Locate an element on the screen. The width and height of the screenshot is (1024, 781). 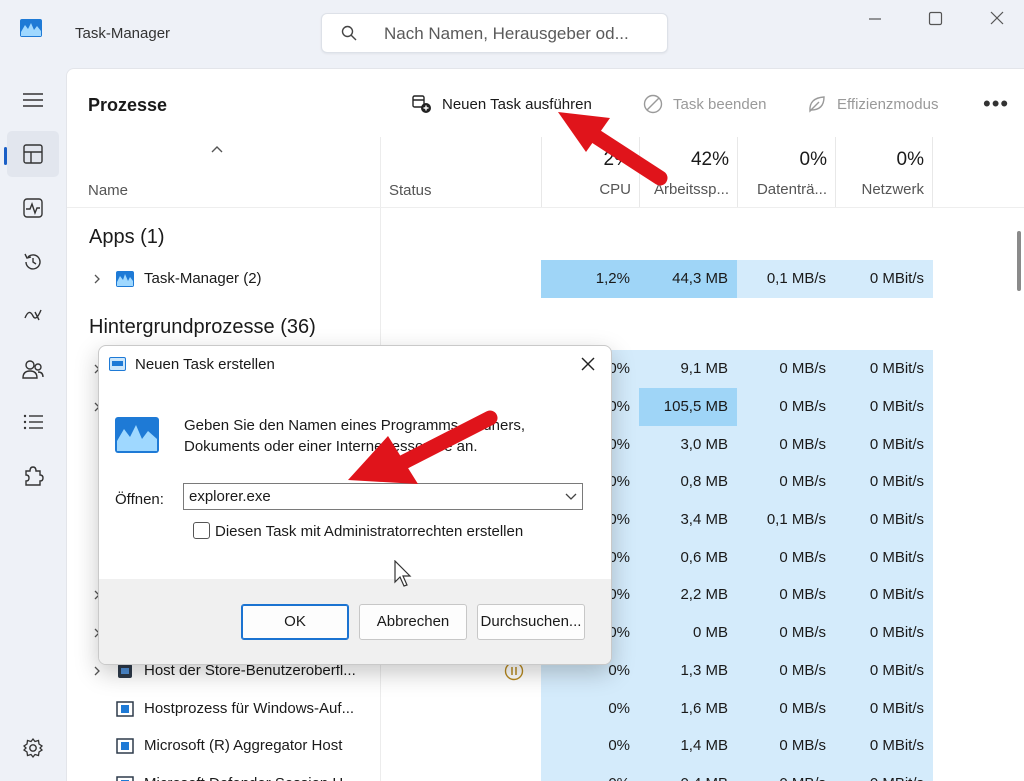
process-name: Microsoft (R) Aggregator Host is located at coordinates (243, 745).